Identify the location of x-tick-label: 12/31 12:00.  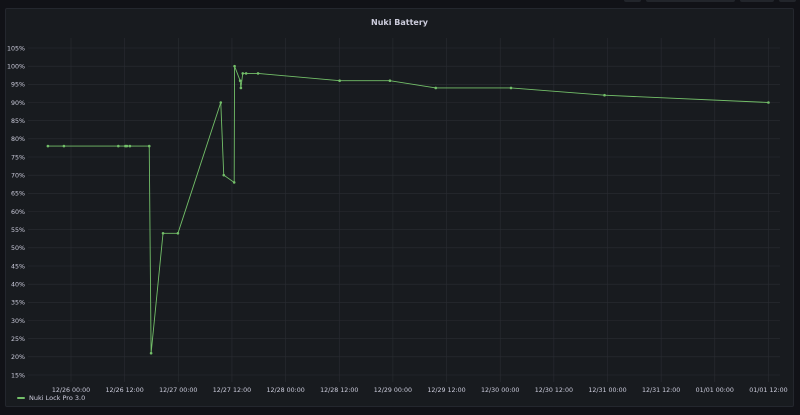
(661, 390).